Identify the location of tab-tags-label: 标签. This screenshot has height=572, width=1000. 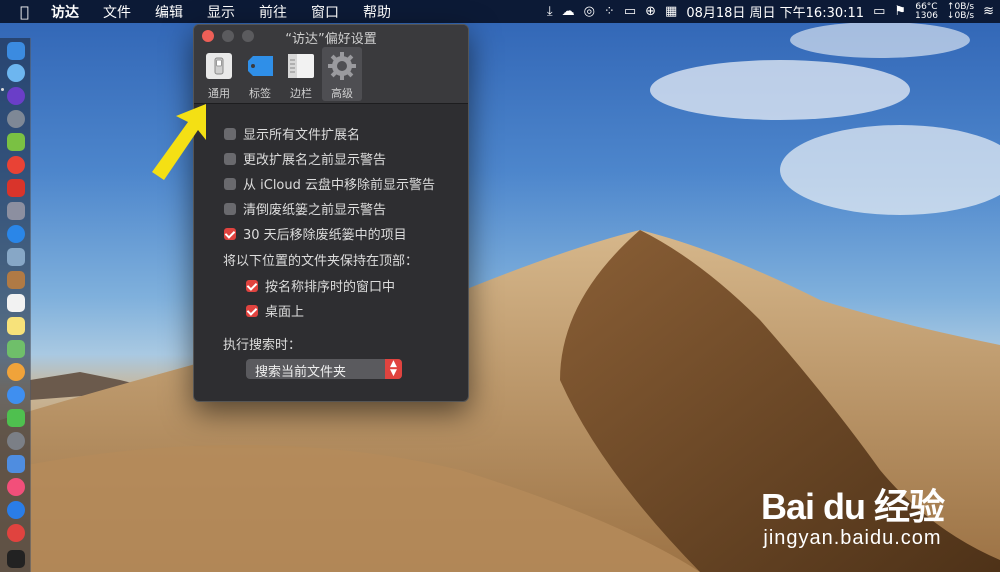
(260, 93).